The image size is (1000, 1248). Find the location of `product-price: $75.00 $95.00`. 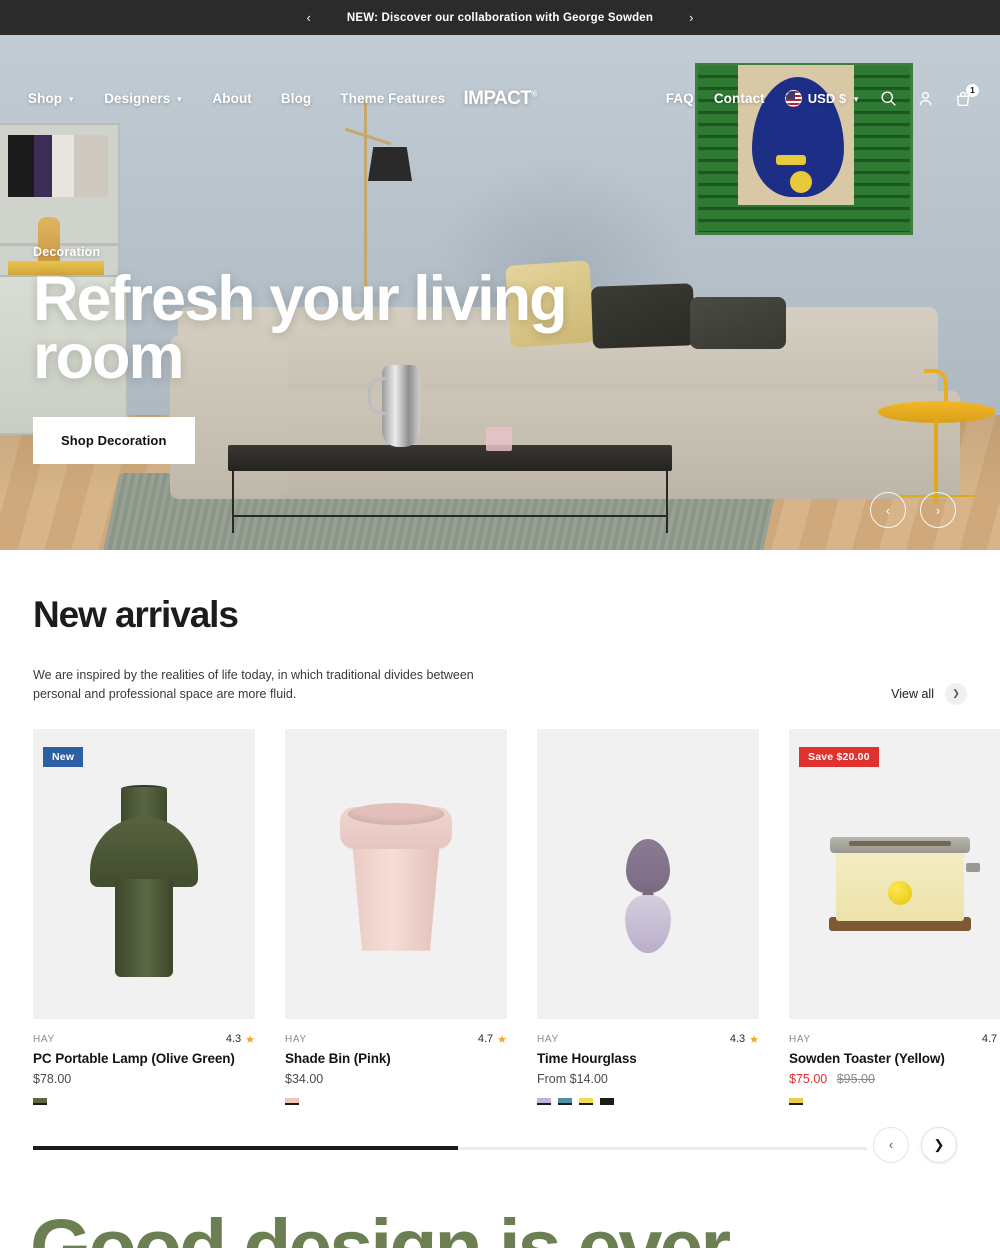

product-price: $75.00 $95.00 is located at coordinates (894, 1079).